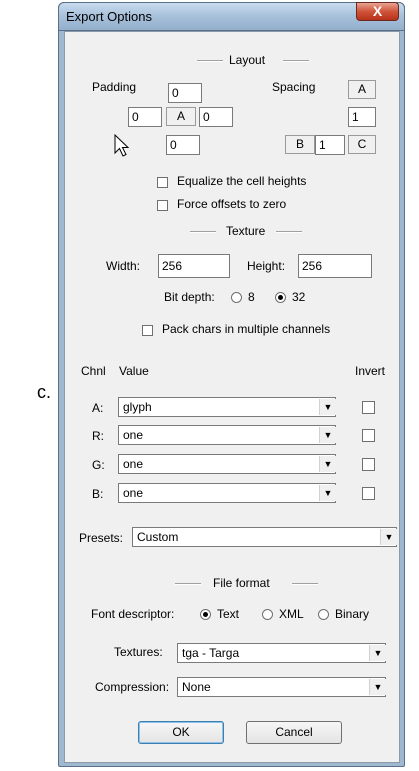  What do you see at coordinates (236, 297) in the screenshot?
I see `bit-depth-8-radio` at bounding box center [236, 297].